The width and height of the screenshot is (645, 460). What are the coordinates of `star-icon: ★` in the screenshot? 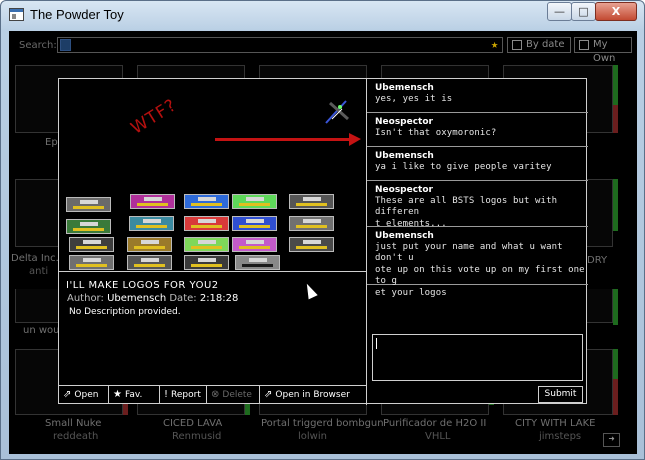 It's located at (117, 394).